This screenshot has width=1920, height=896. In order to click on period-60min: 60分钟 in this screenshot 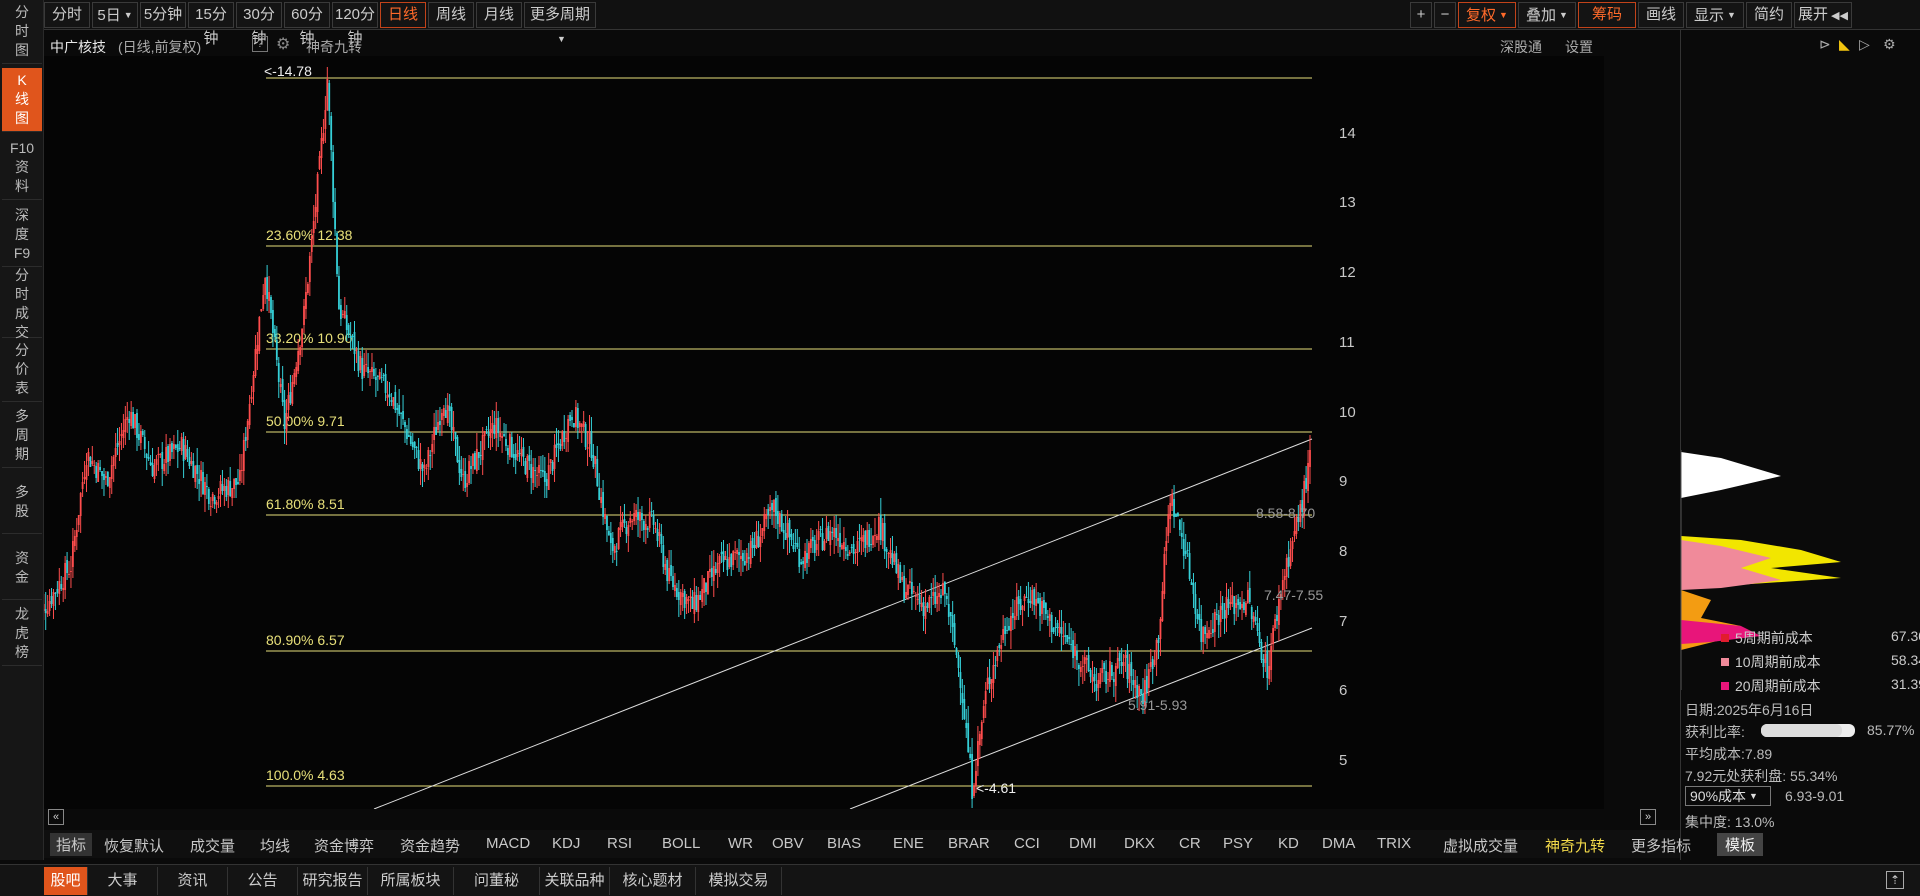, I will do `click(307, 24)`.